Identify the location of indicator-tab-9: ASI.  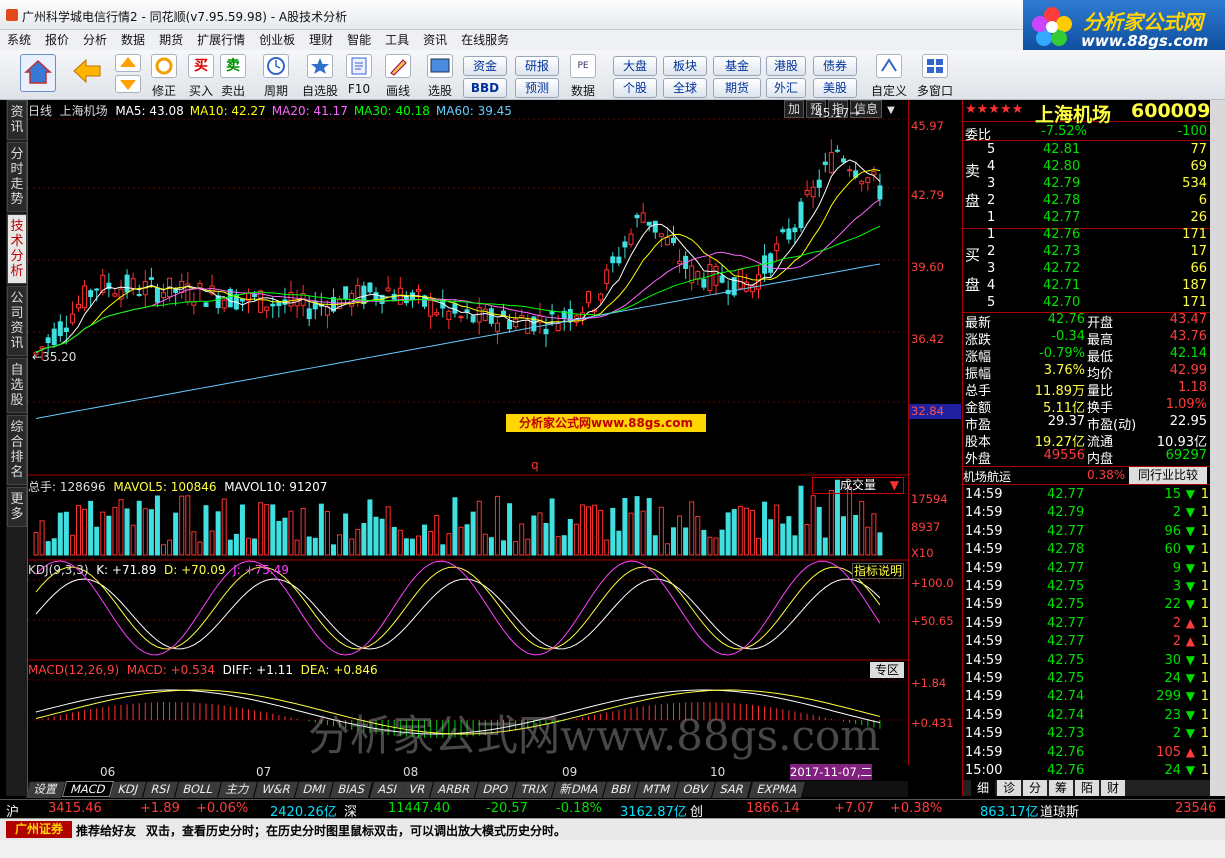
(387, 790).